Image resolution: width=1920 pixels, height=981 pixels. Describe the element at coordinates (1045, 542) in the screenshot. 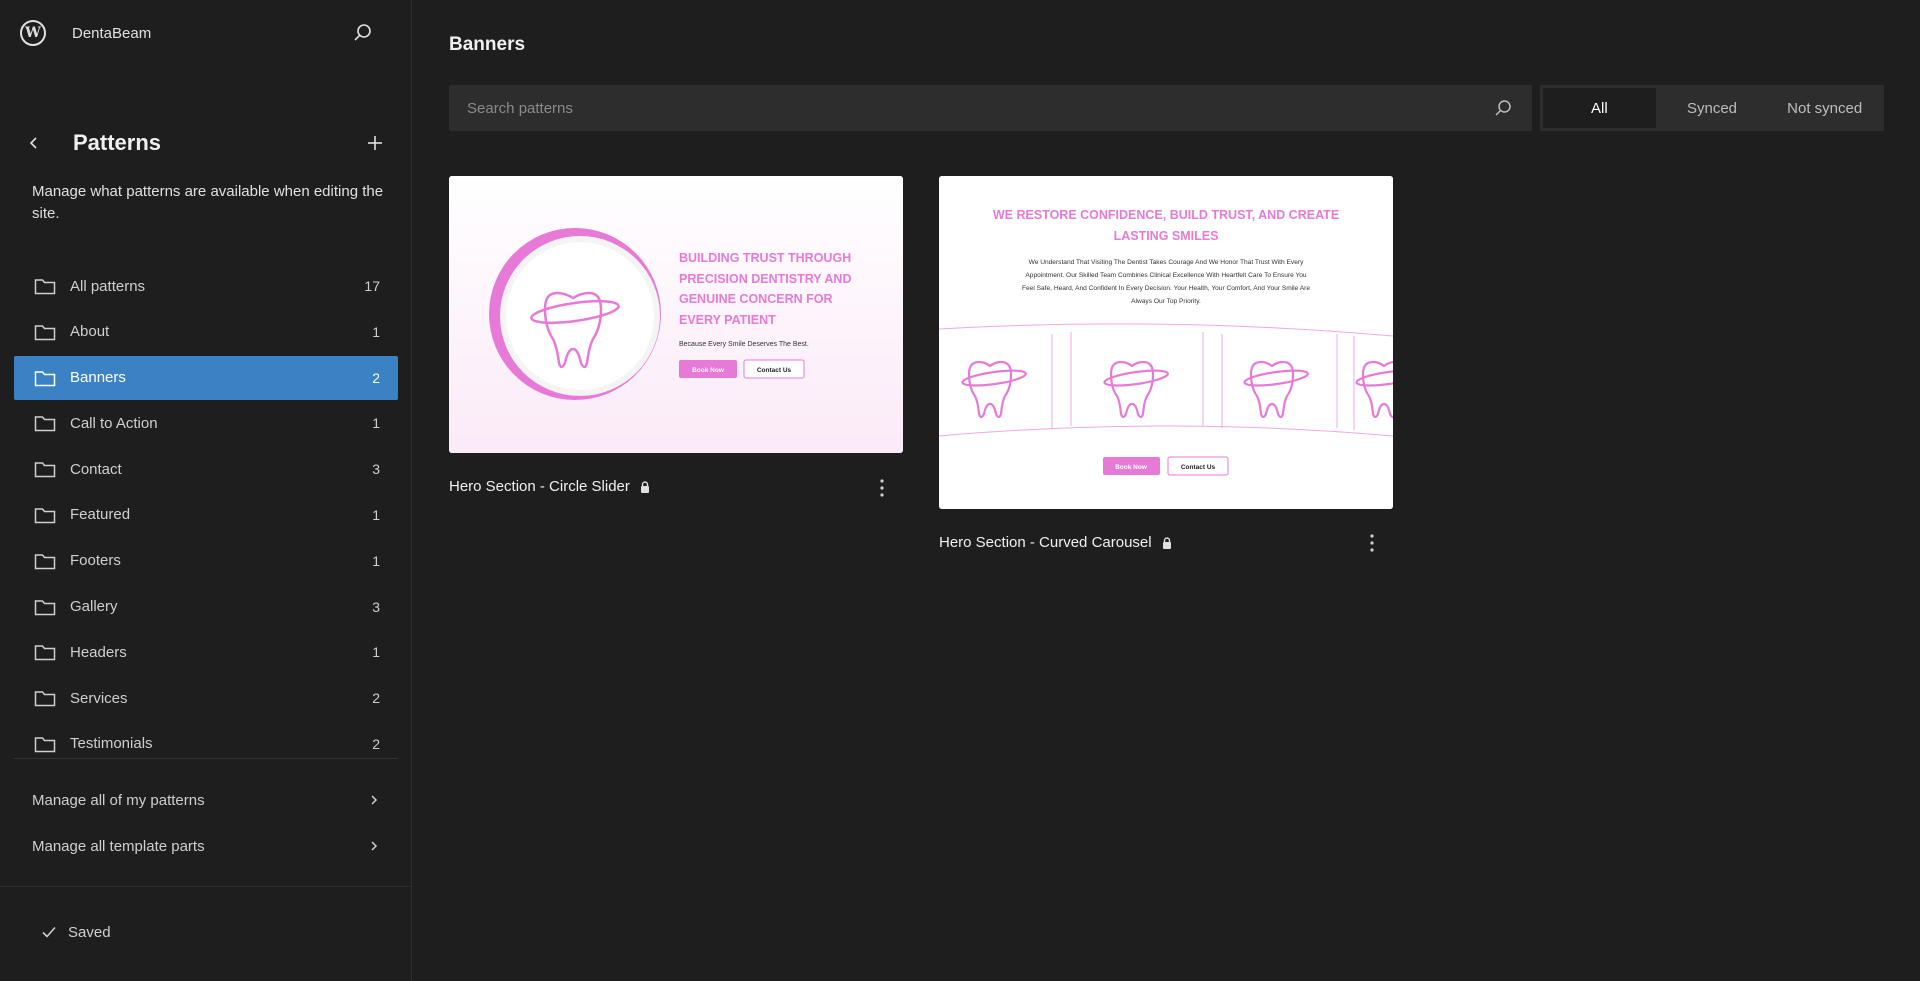

I see `pattern-title: Hero Section - Curved Carousel` at that location.